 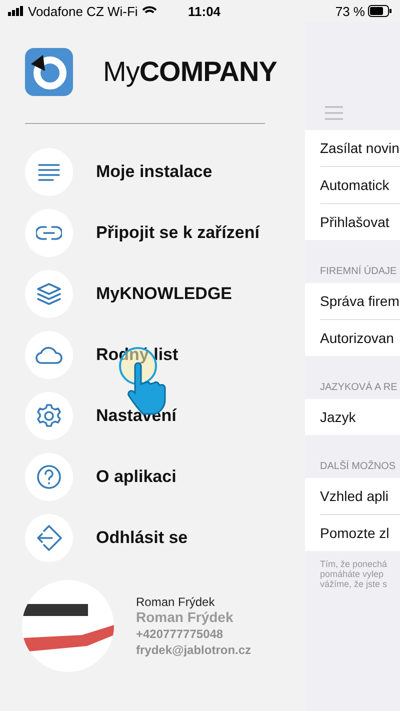 What do you see at coordinates (49, 72) in the screenshot?
I see `app-logo` at bounding box center [49, 72].